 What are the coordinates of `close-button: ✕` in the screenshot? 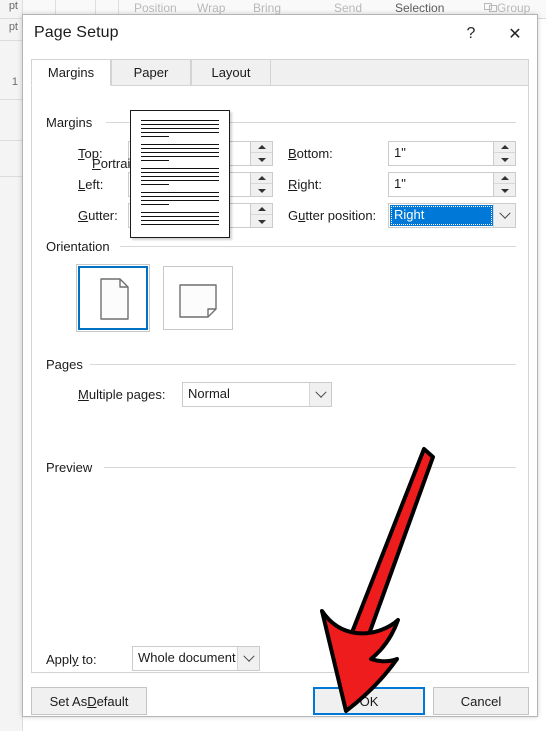 It's located at (515, 33).